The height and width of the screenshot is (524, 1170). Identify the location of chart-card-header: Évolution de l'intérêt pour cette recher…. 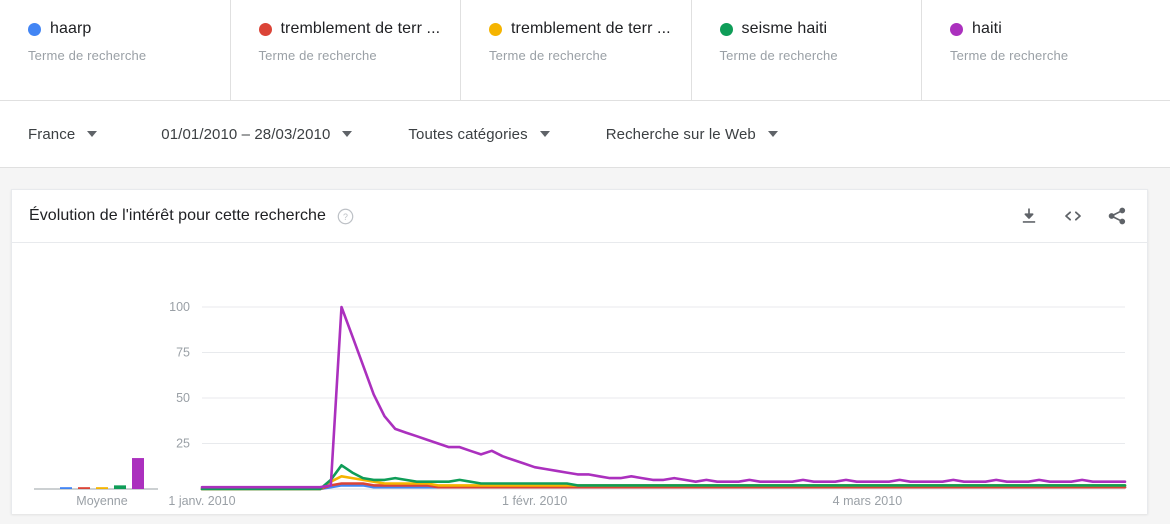
(579, 216).